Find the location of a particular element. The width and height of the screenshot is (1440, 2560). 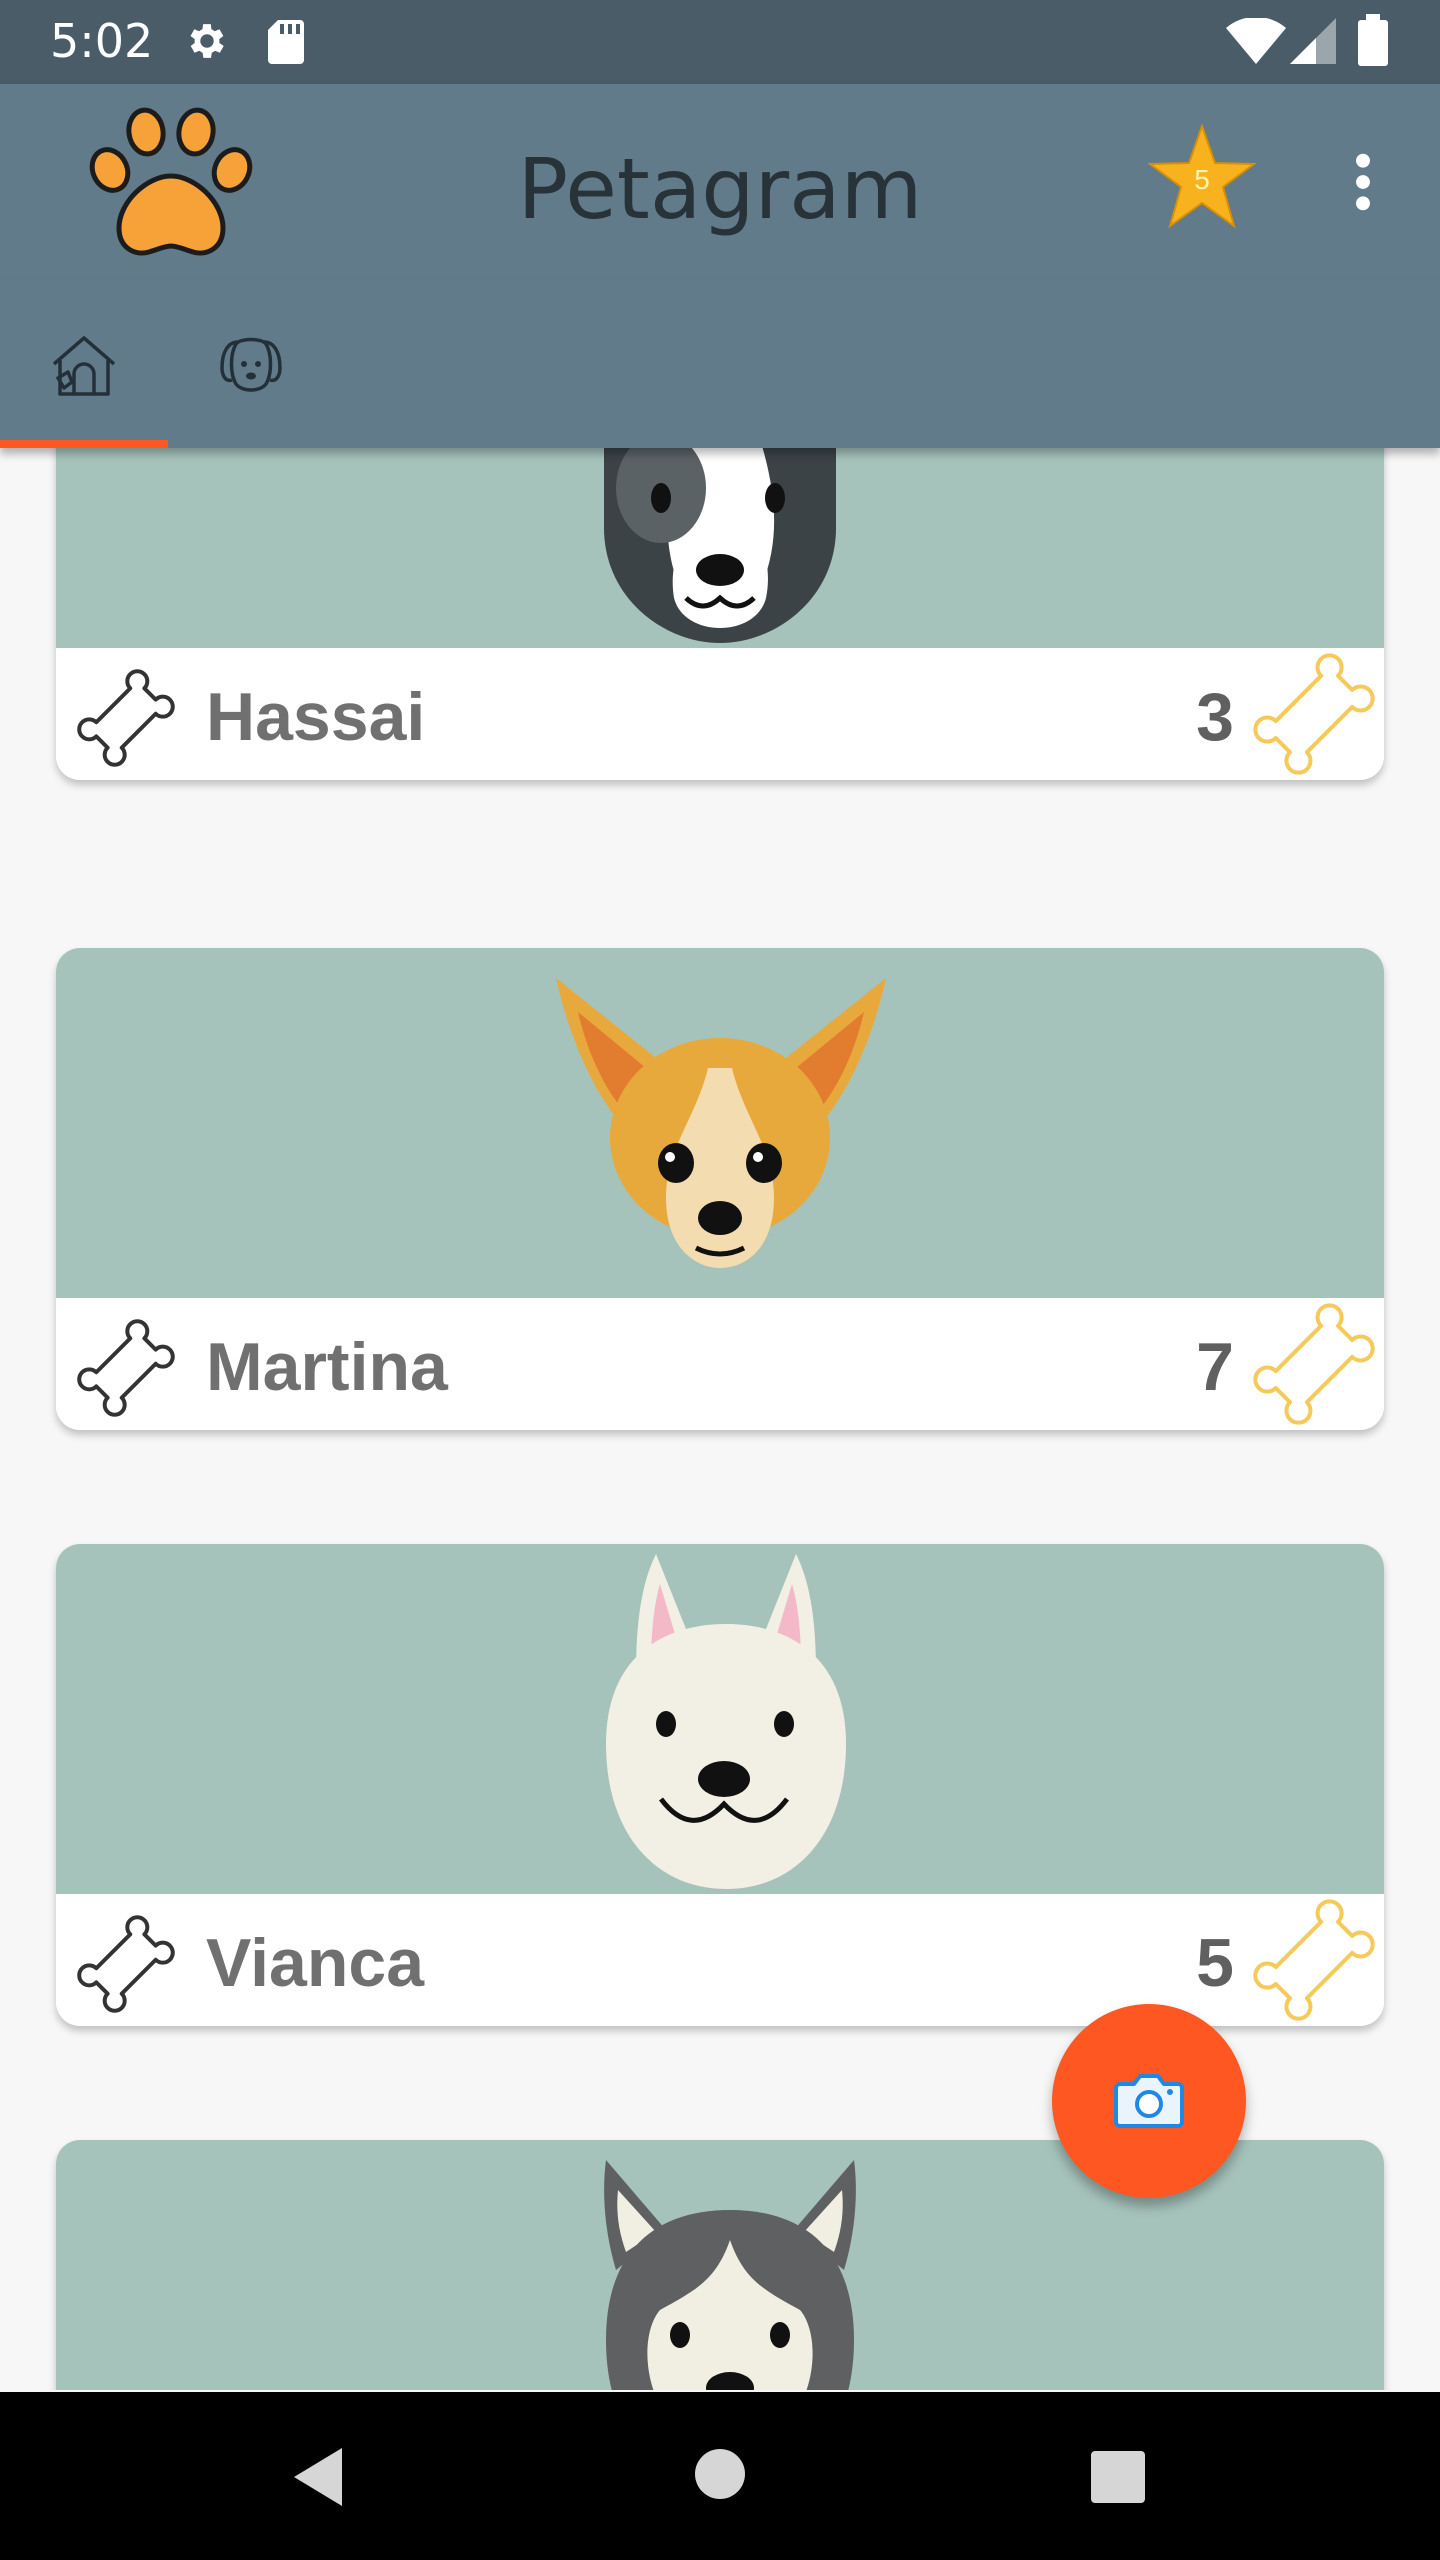

overflow-menu-icon is located at coordinates (1363, 182).